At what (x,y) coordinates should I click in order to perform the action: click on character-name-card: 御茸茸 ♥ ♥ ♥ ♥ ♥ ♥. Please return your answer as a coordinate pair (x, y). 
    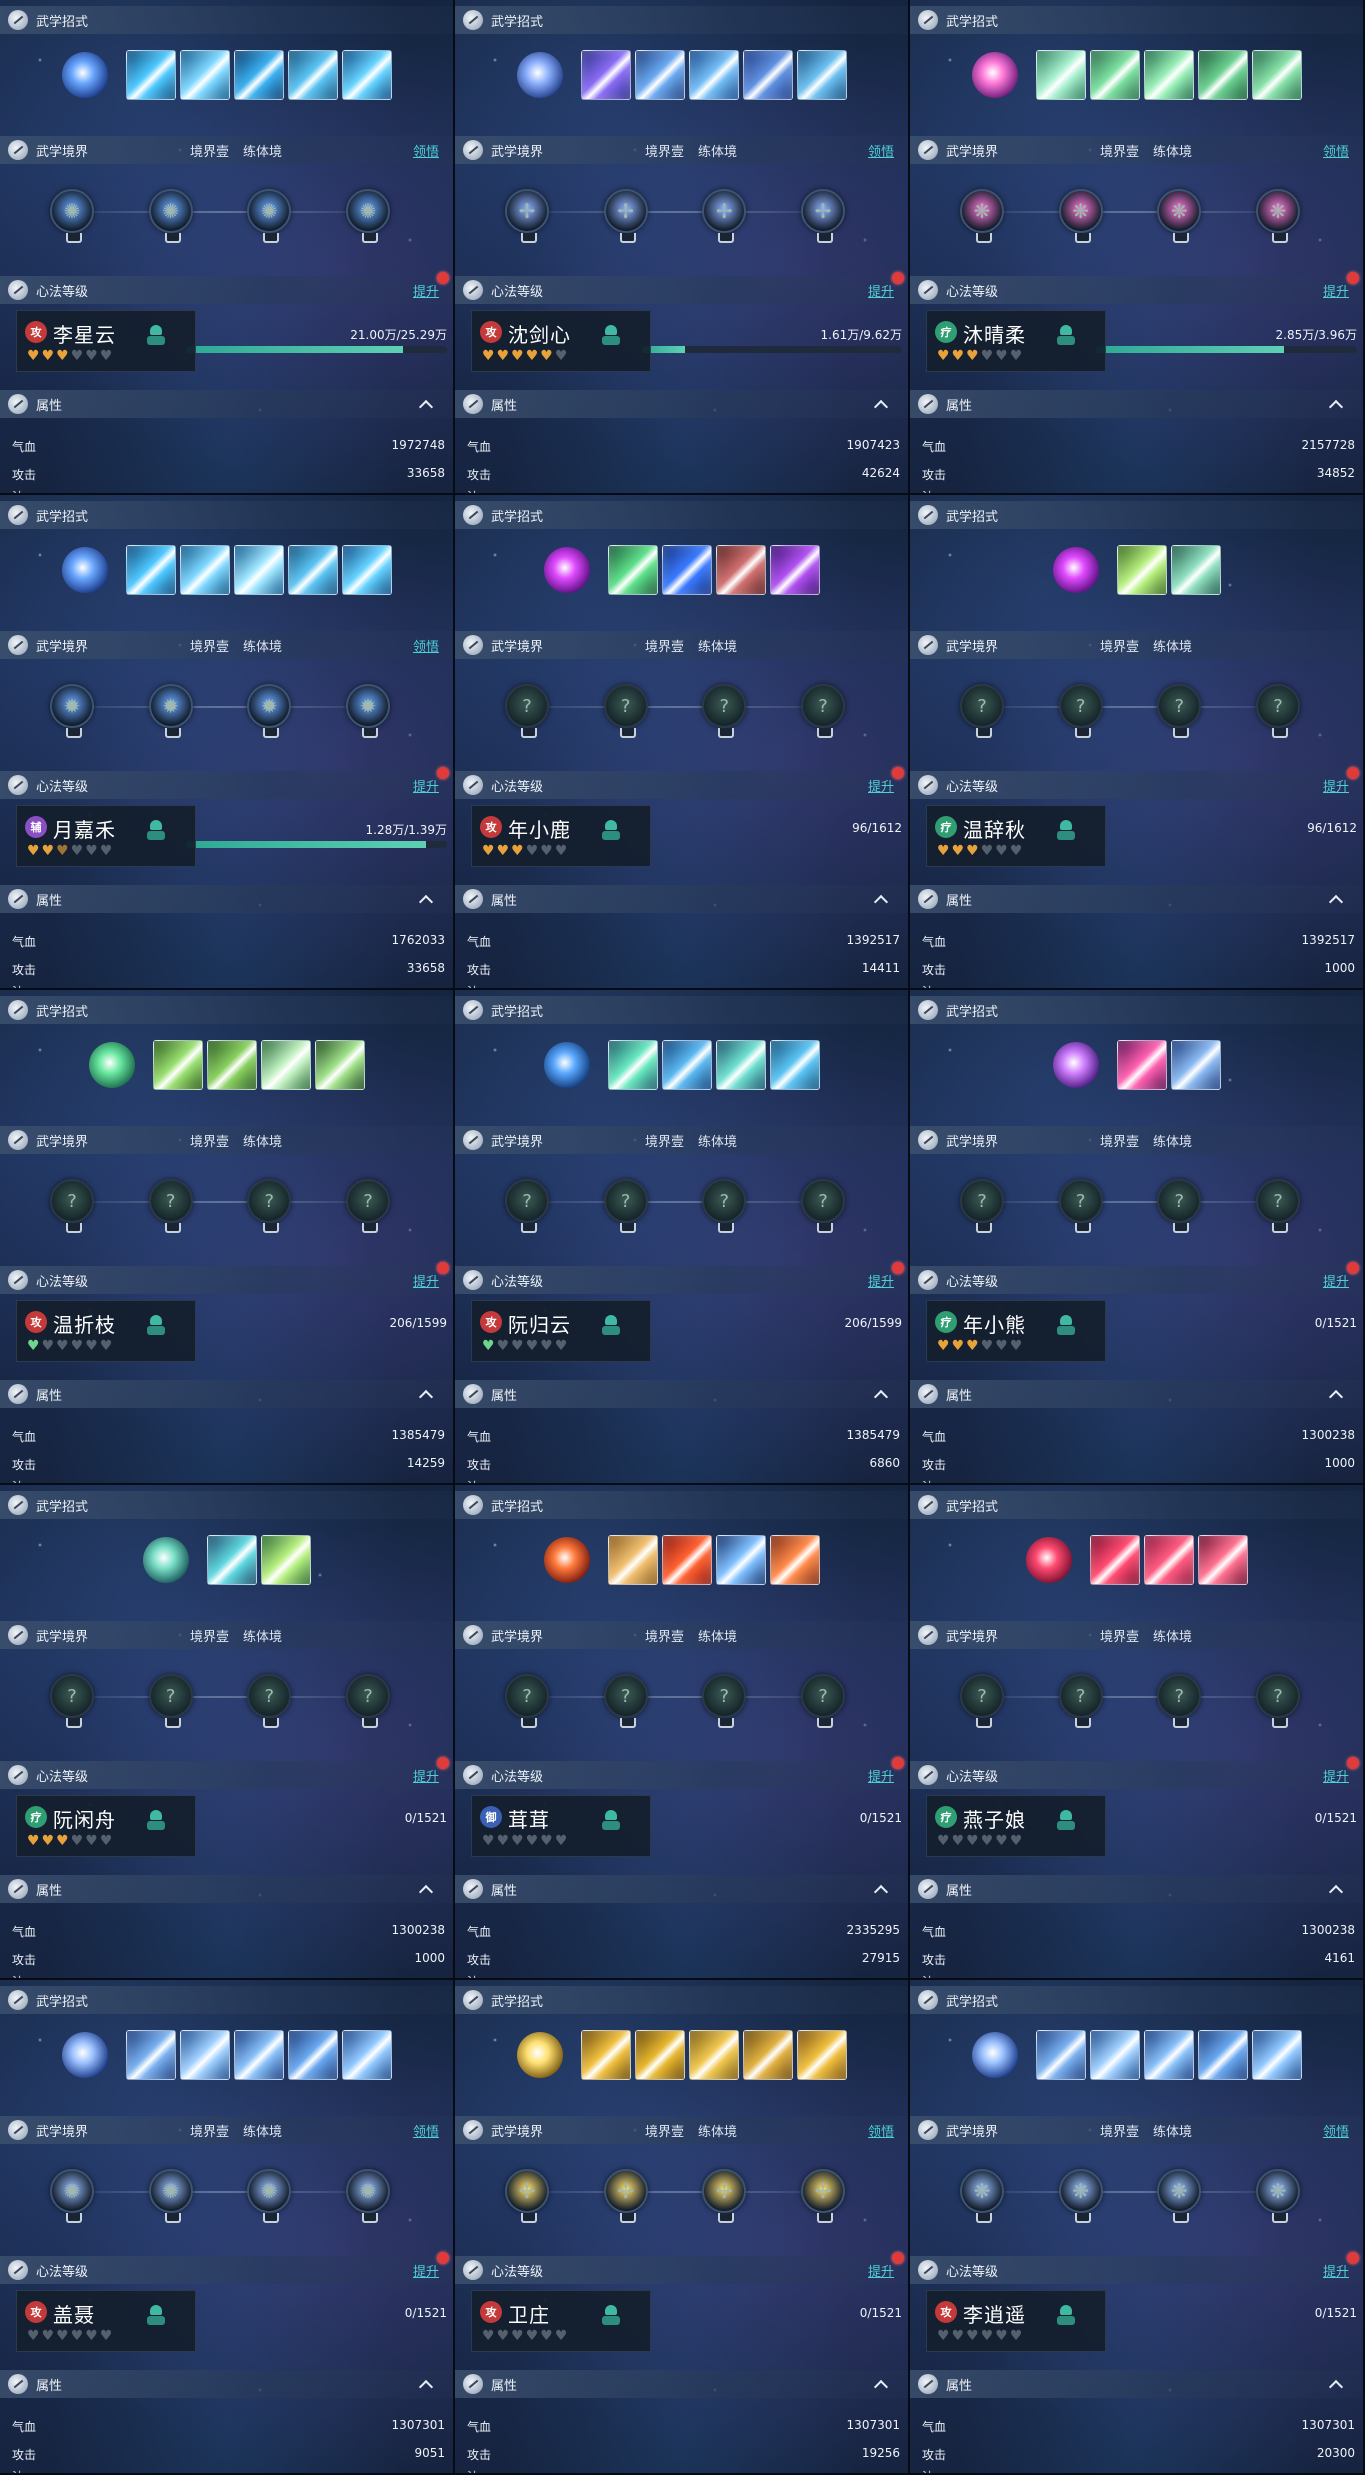
    Looking at the image, I should click on (561, 1826).